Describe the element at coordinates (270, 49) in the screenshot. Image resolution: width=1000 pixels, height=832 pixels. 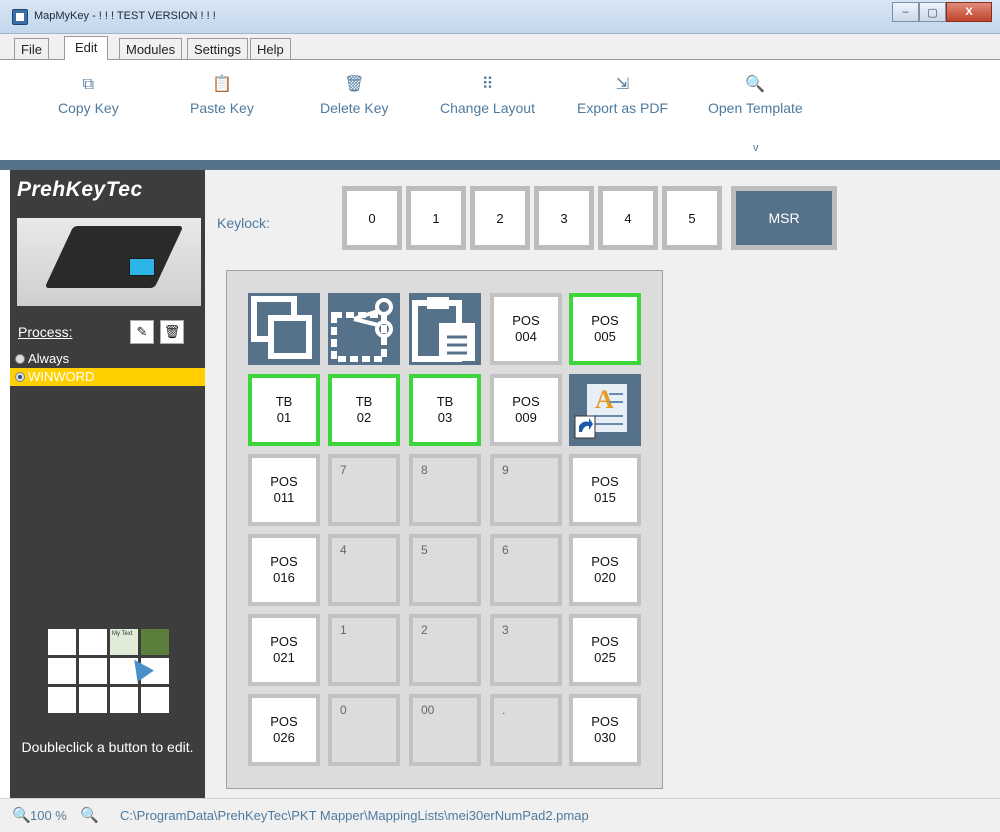
I see `menu-help: Help` at that location.